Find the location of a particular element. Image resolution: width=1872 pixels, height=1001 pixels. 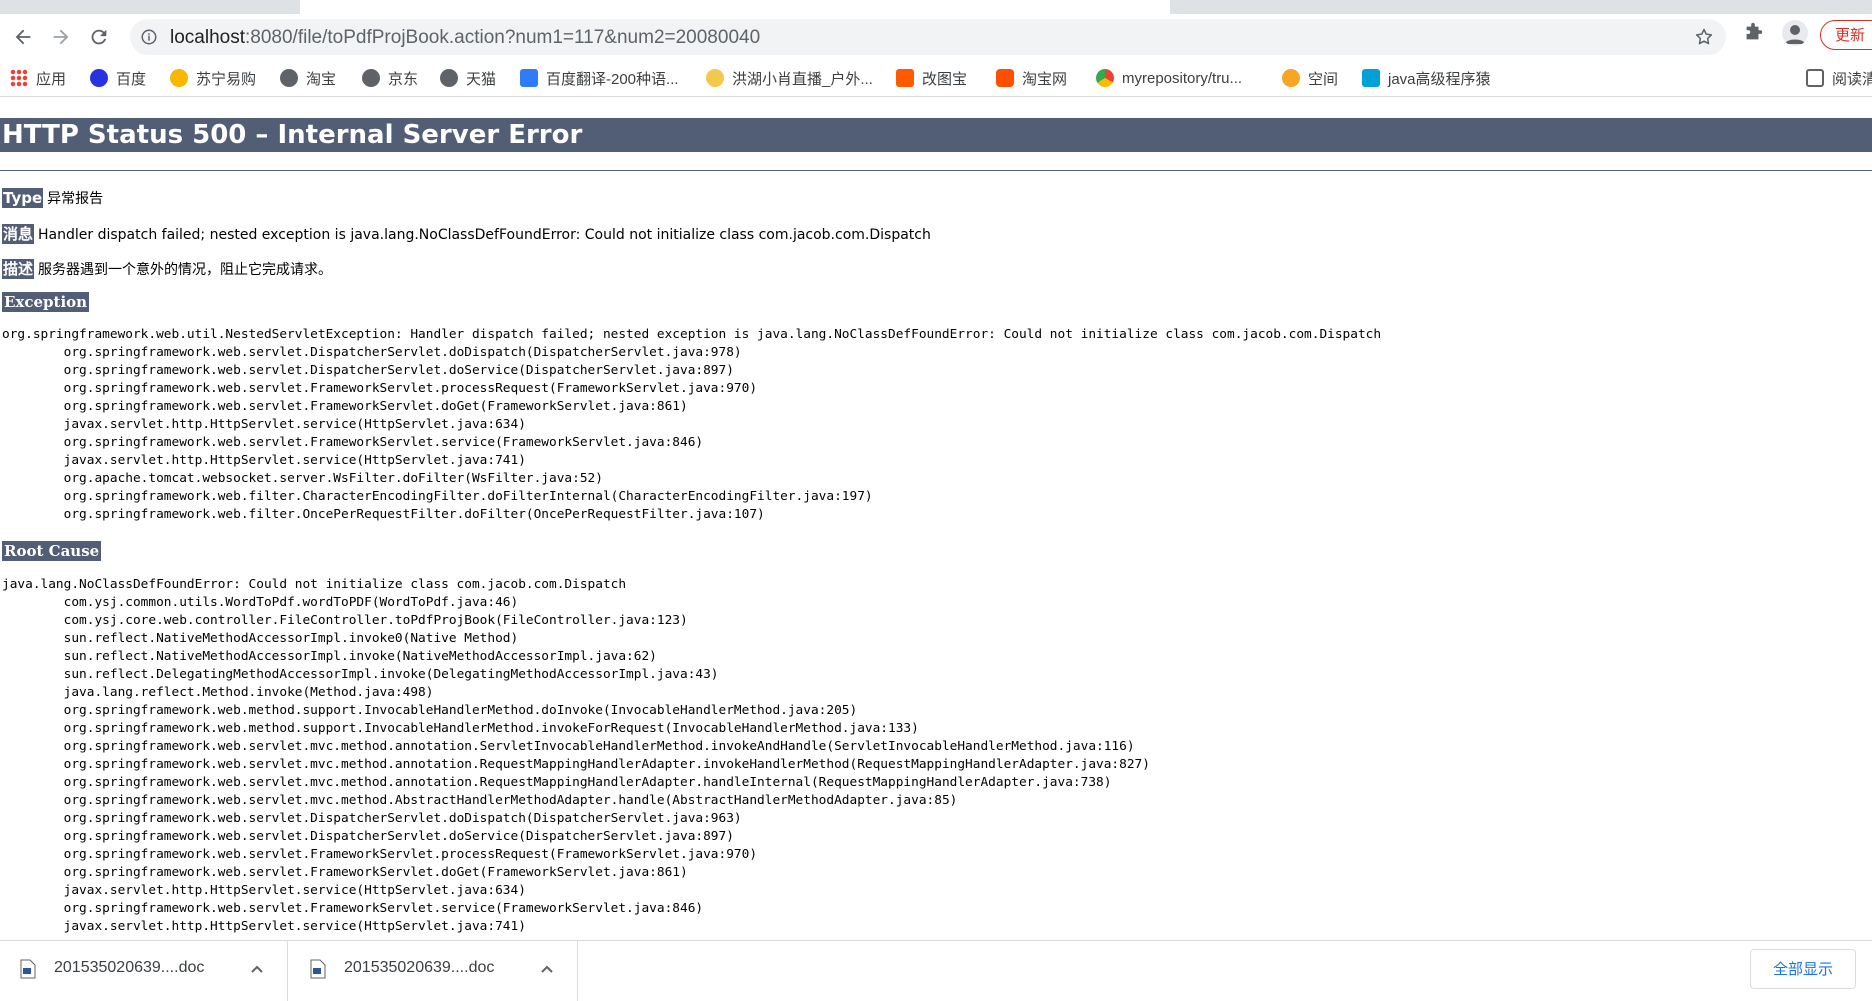

forward-arrow-icon is located at coordinates (61, 37).